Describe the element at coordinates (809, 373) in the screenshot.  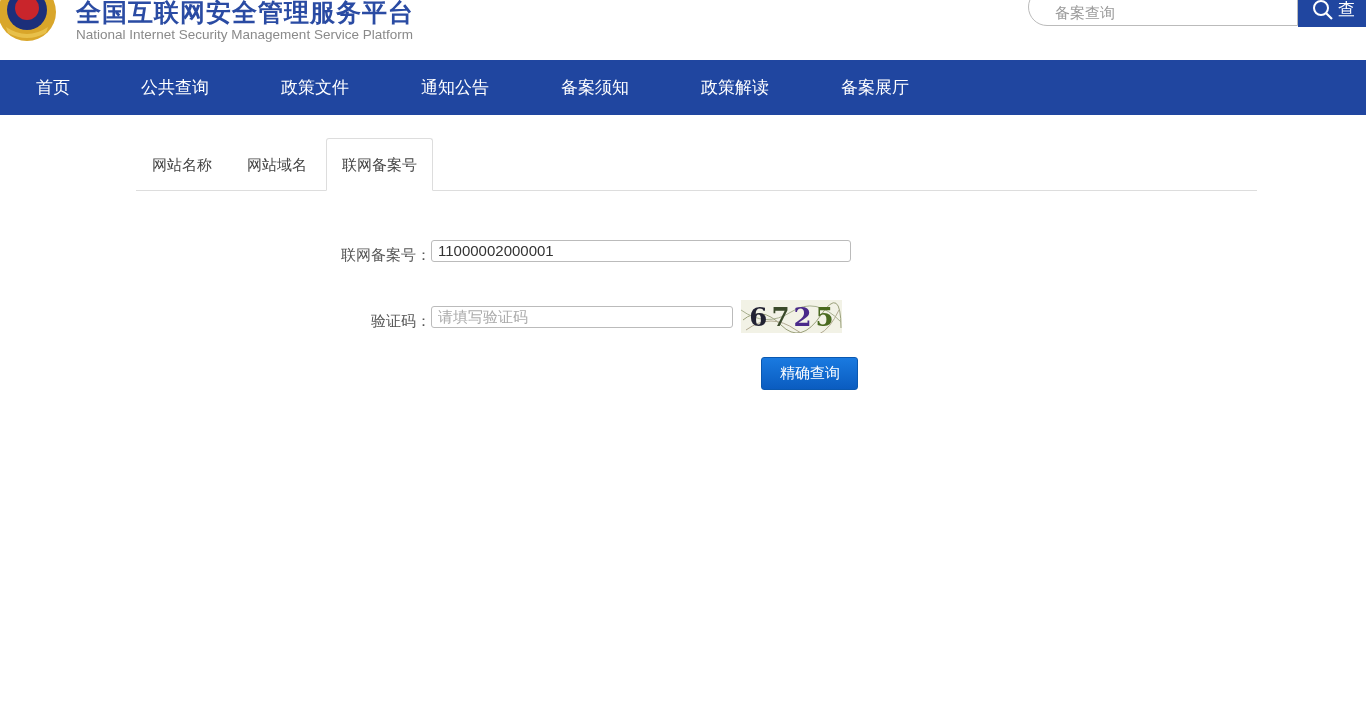
I see `exact-search-button: 精确查询` at that location.